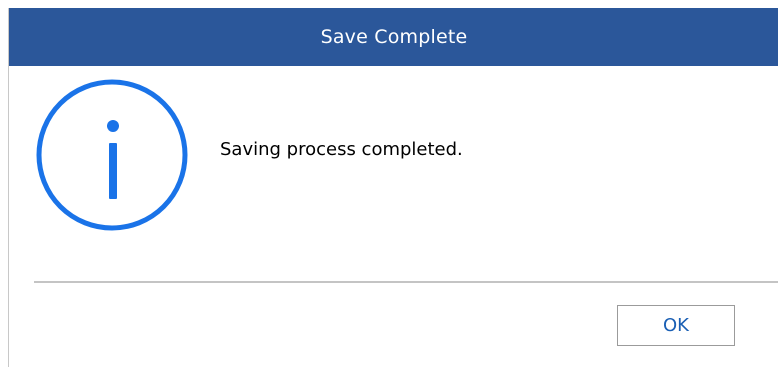  I want to click on info-icon, so click(112, 155).